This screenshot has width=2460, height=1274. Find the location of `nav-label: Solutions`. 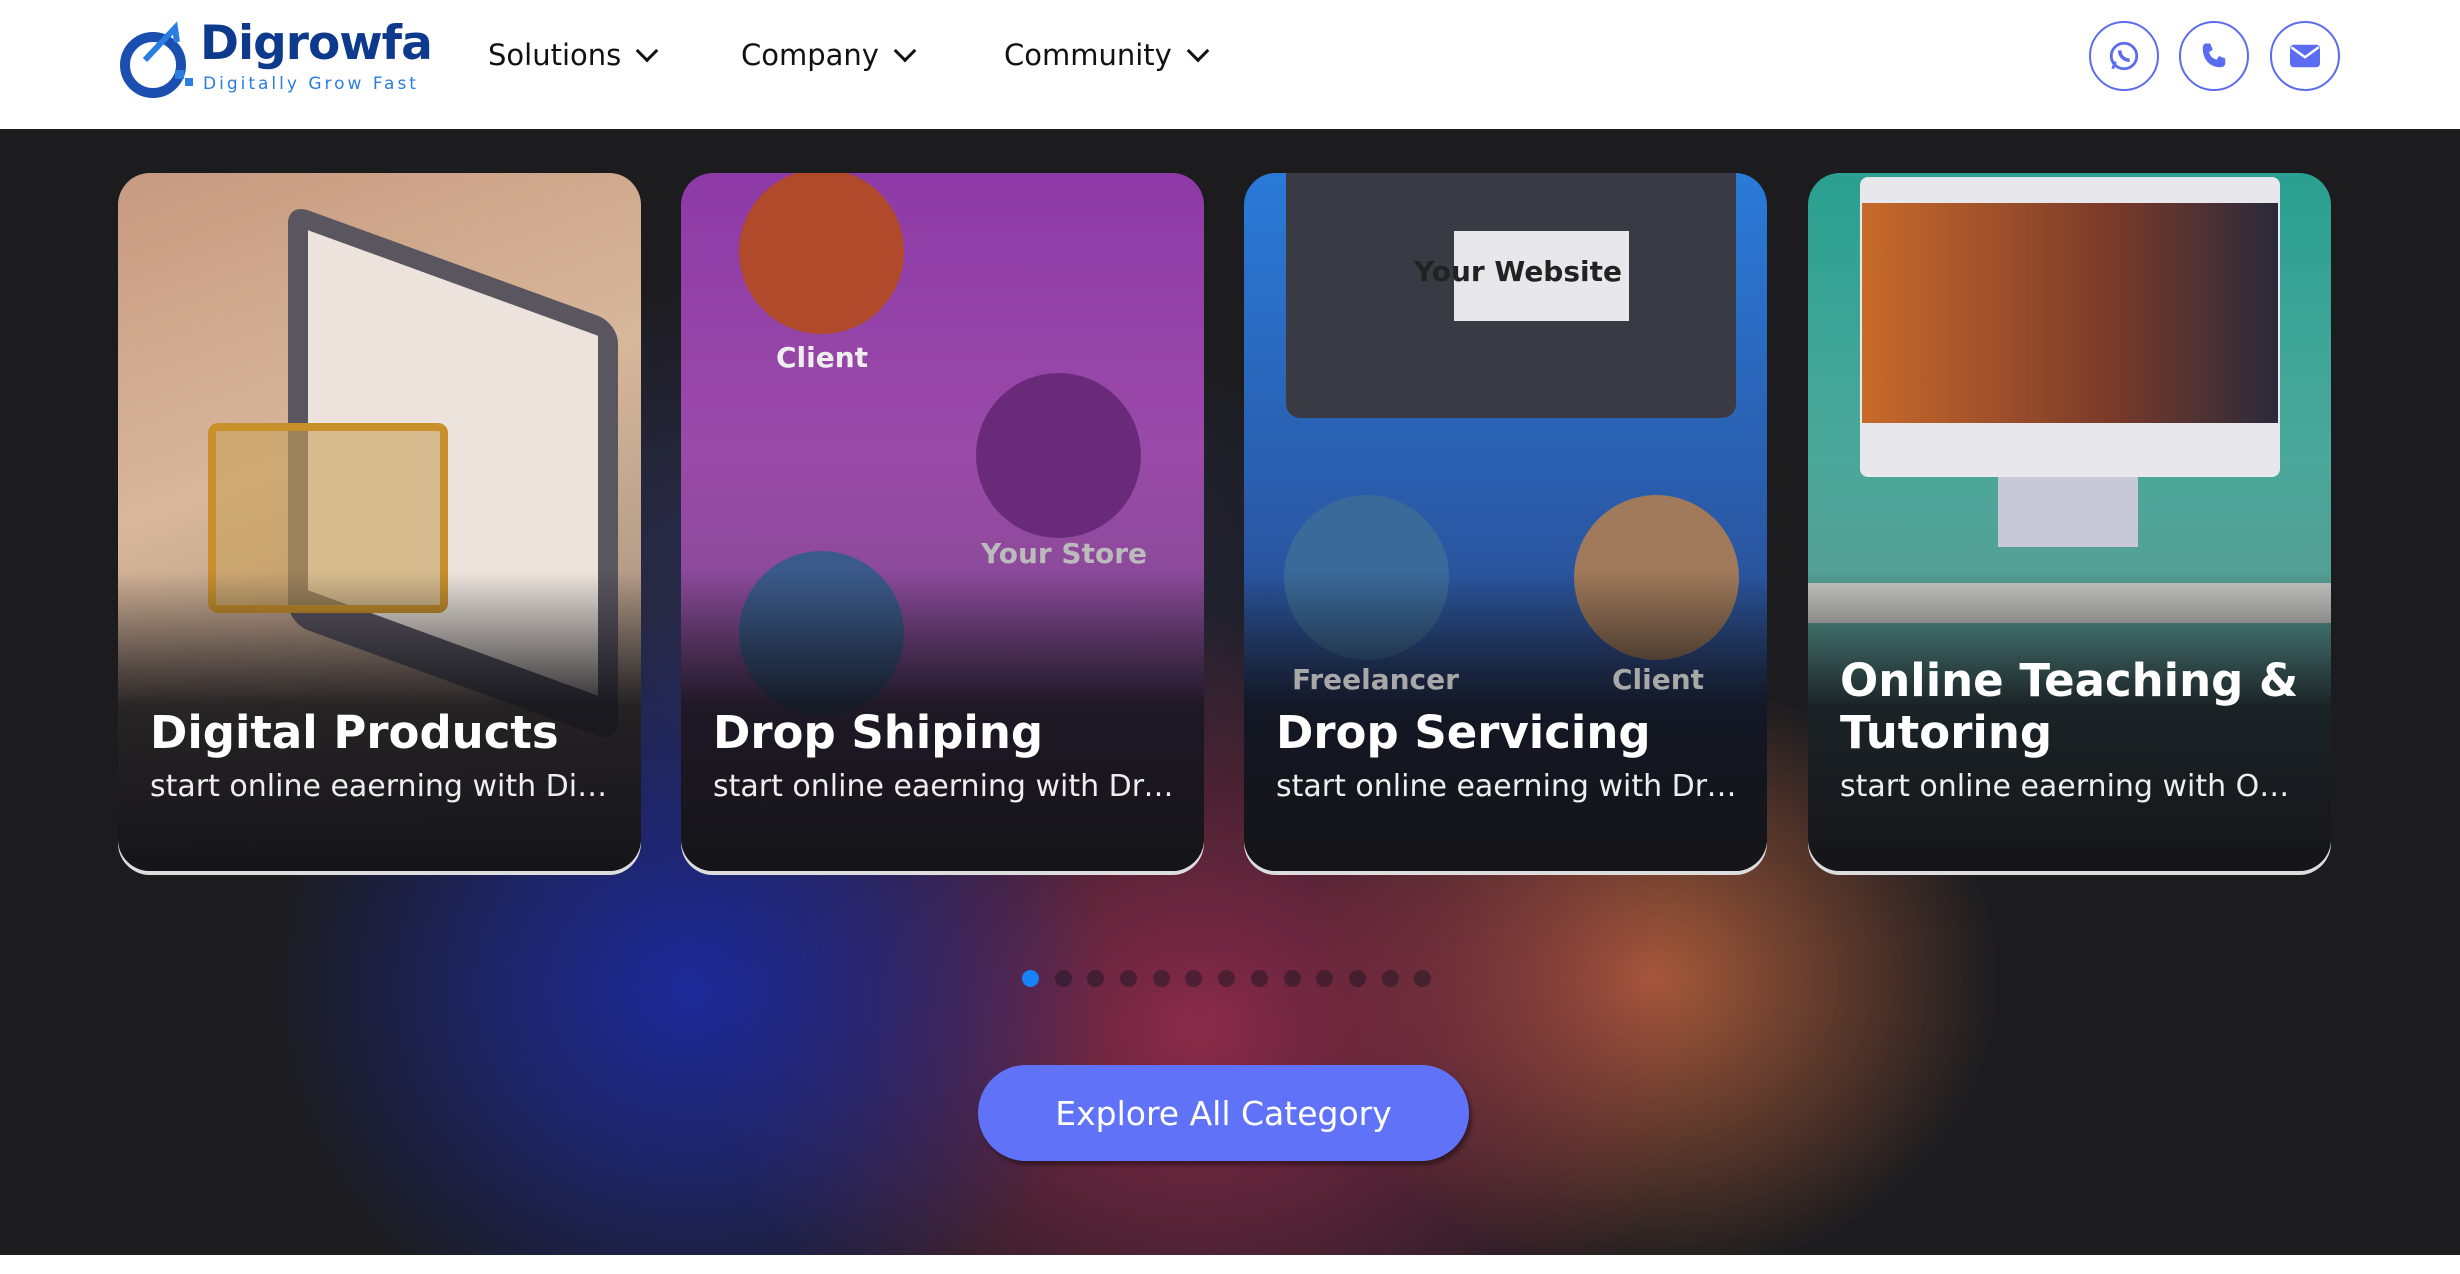

nav-label: Solutions is located at coordinates (555, 55).